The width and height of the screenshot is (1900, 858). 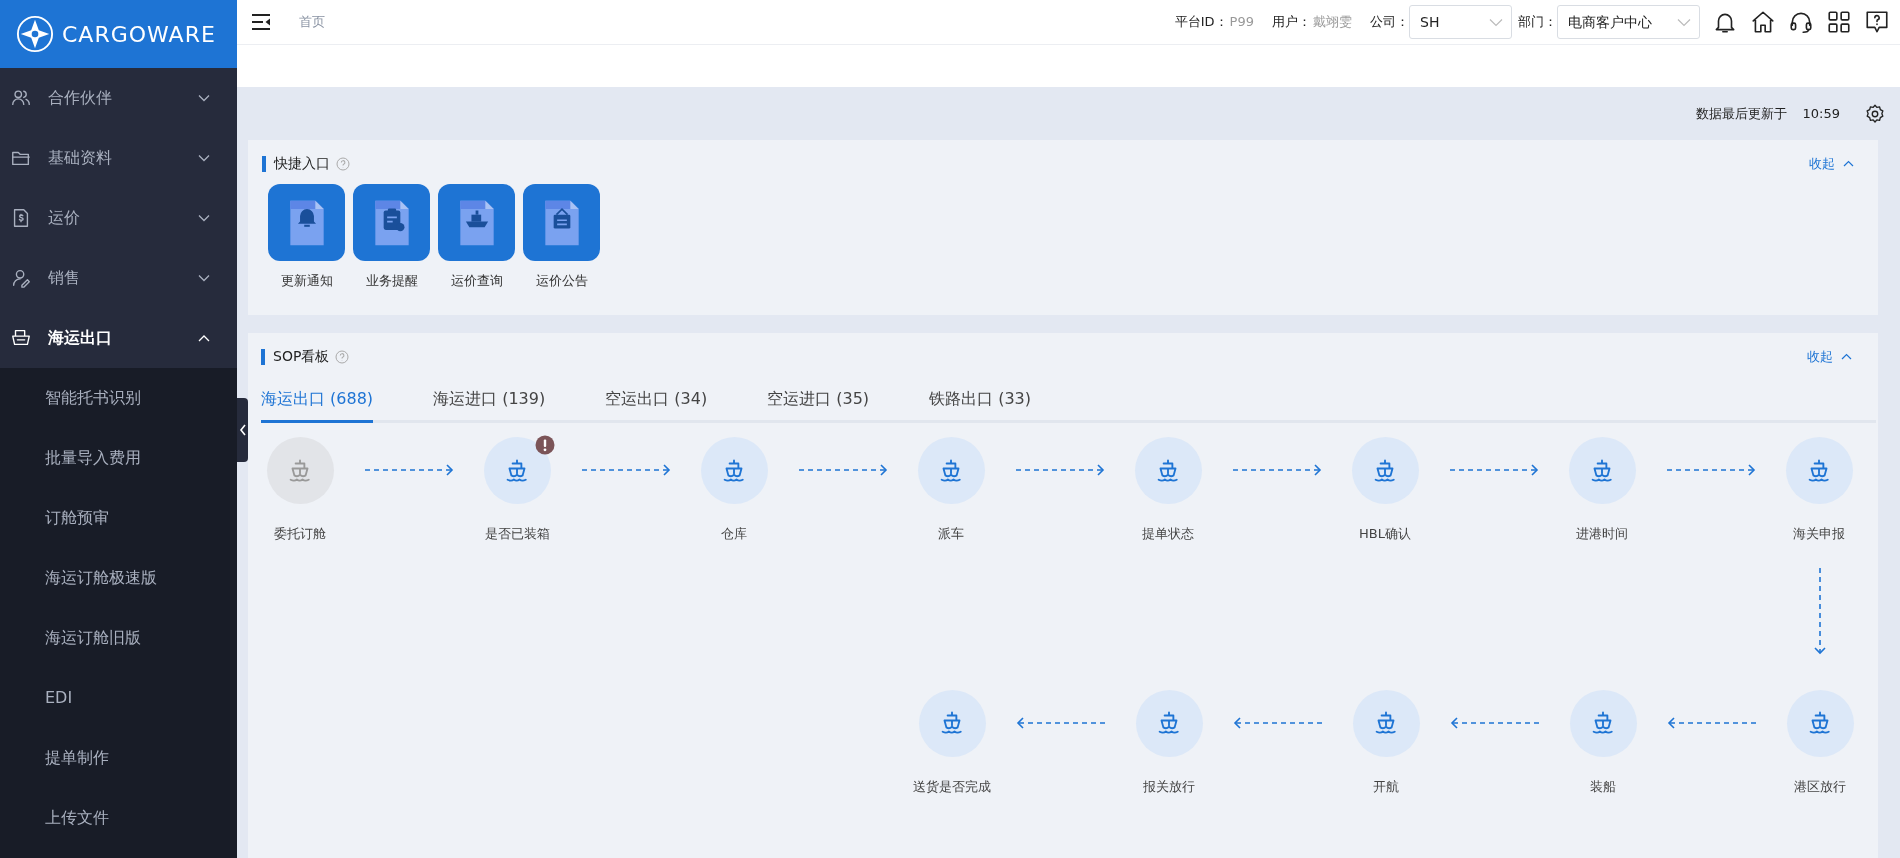 What do you see at coordinates (317, 402) in the screenshot?
I see `tab: 海运出口 (688)` at bounding box center [317, 402].